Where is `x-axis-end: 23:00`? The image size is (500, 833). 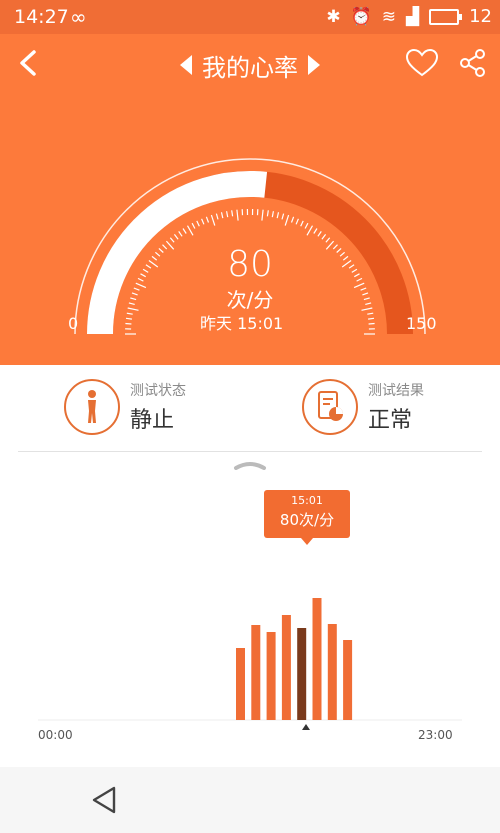 x-axis-end: 23:00 is located at coordinates (435, 735).